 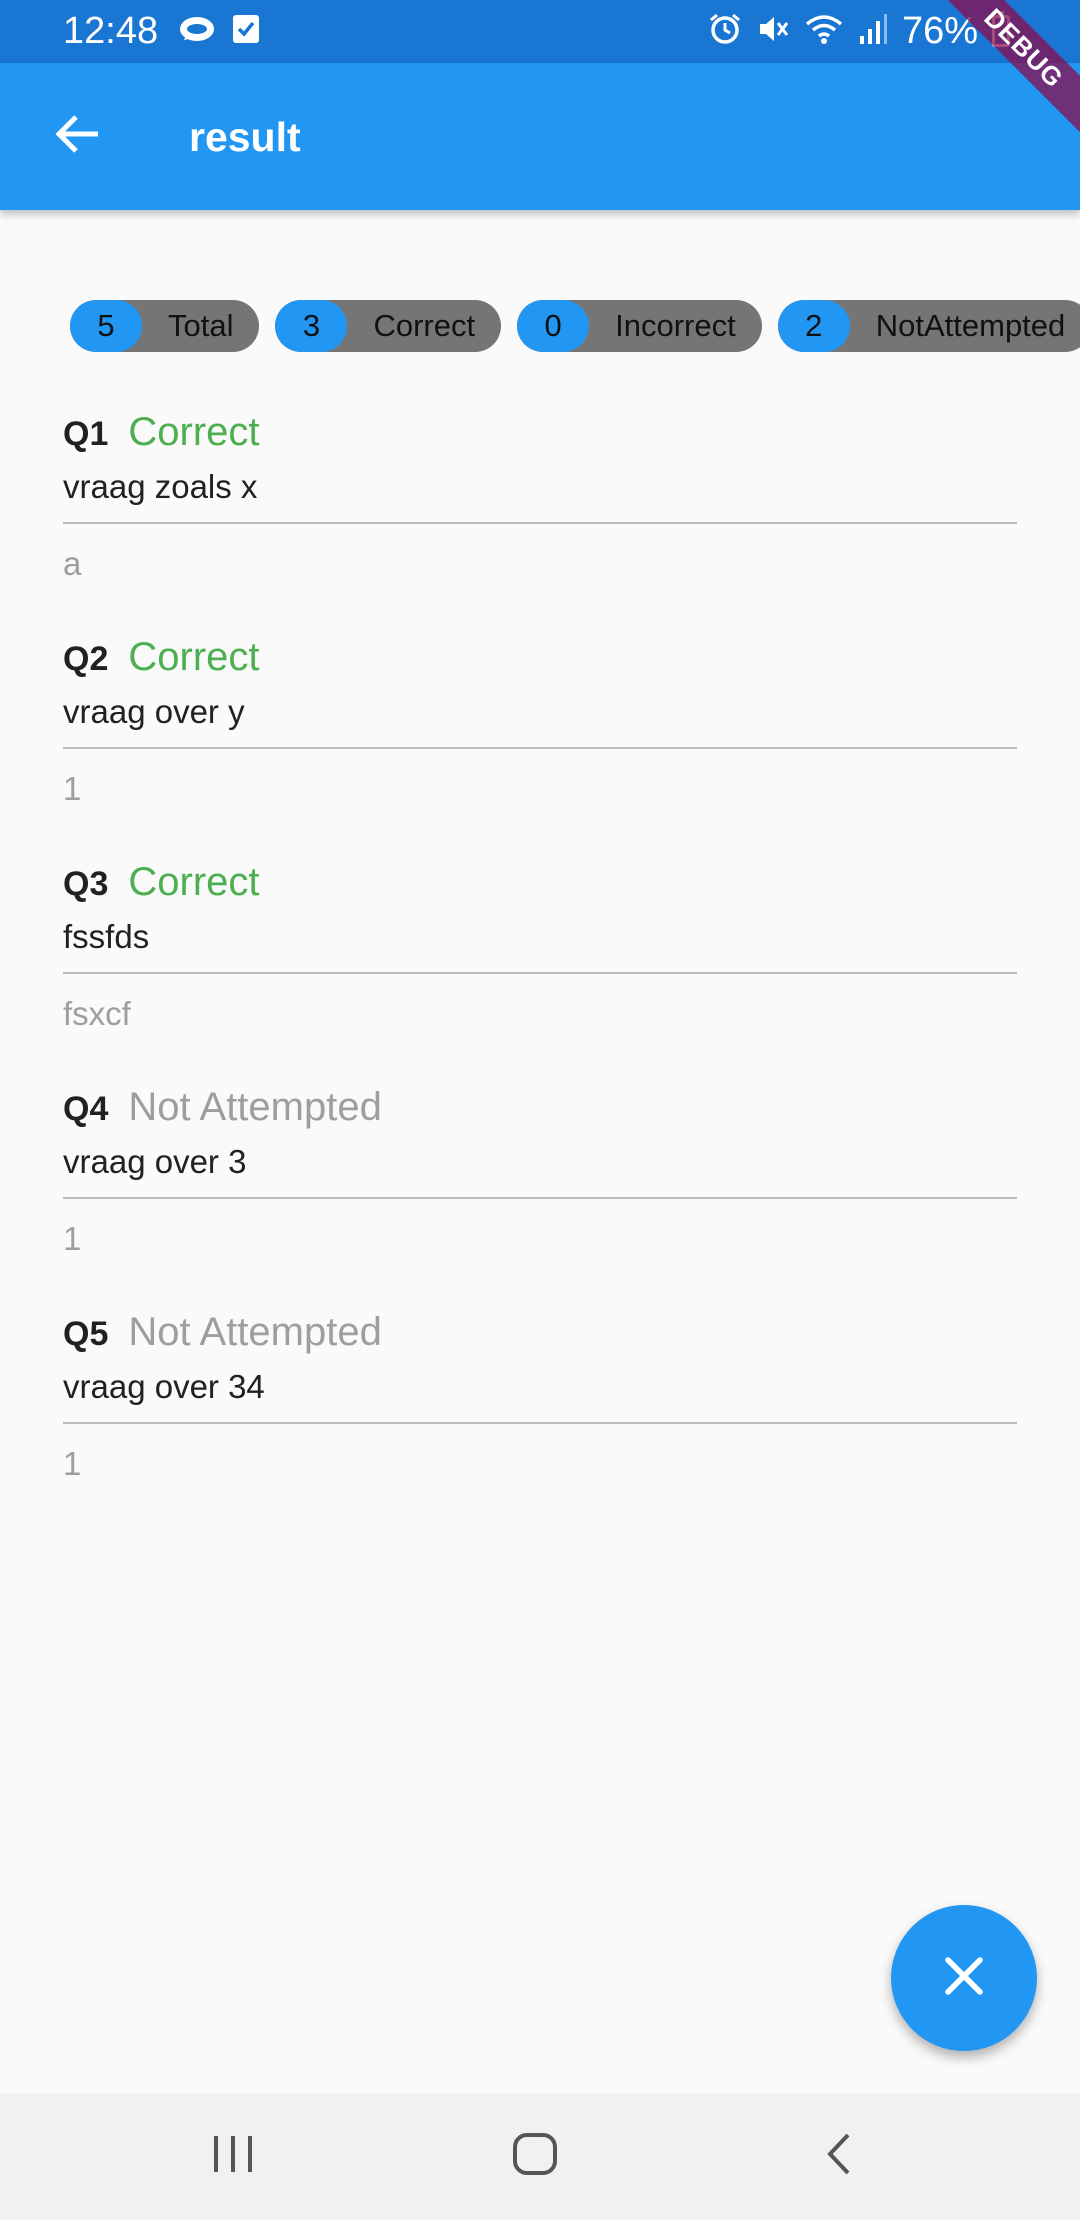 What do you see at coordinates (106, 326) in the screenshot?
I see `chip-count: 5` at bounding box center [106, 326].